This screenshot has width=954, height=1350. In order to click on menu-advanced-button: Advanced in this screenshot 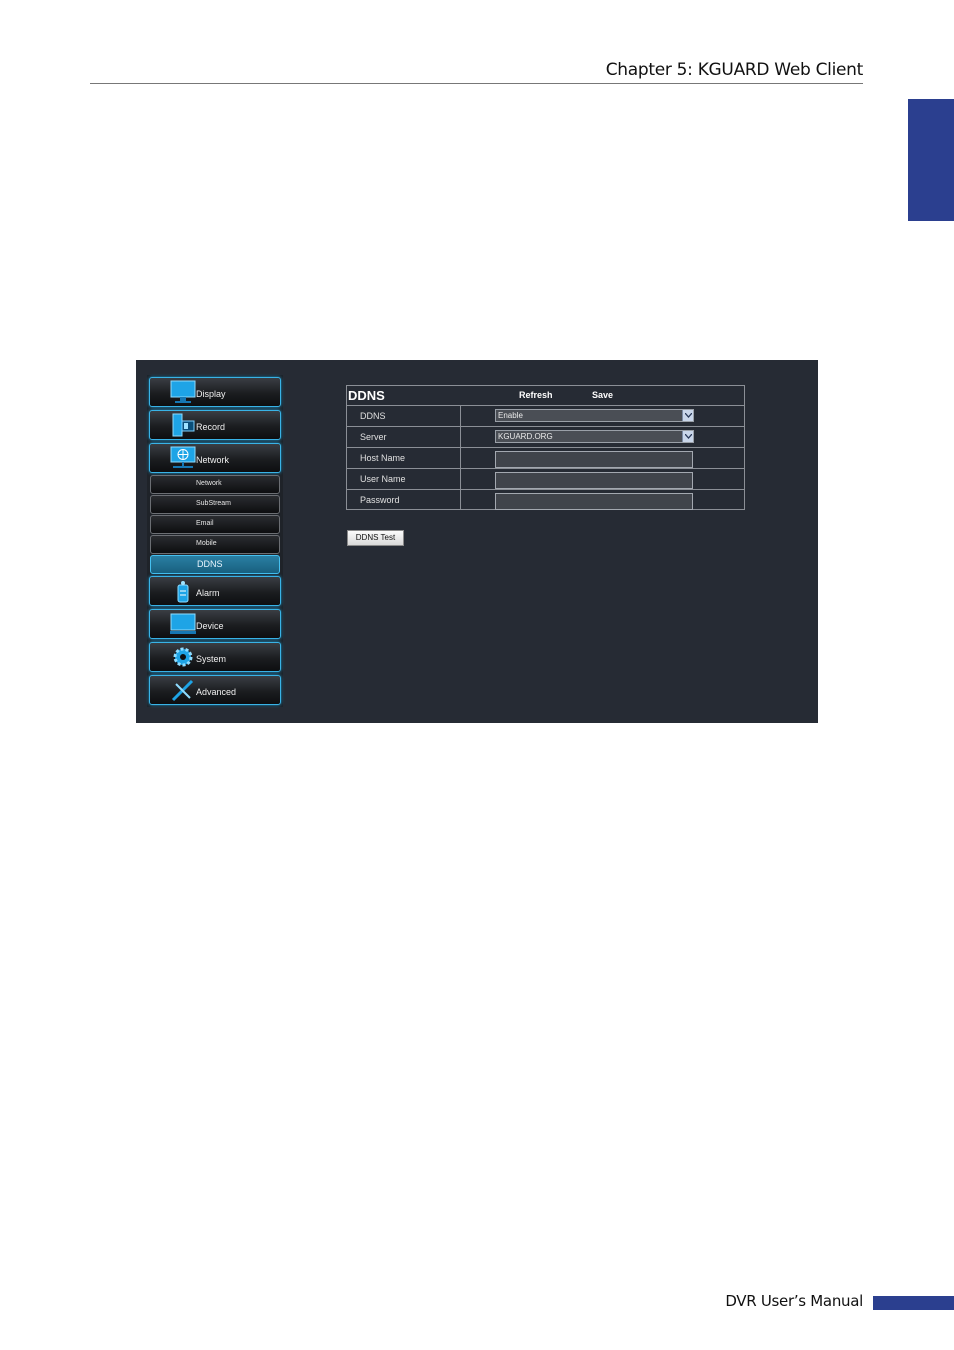, I will do `click(215, 690)`.